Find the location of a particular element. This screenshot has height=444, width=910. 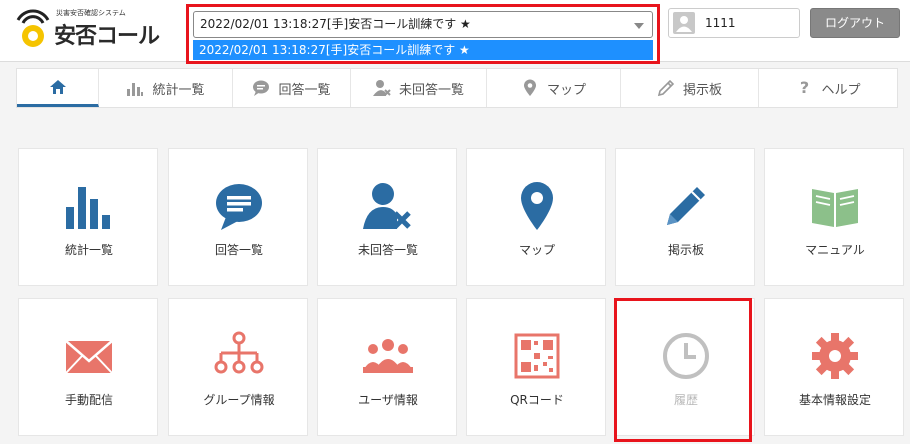

logo-title: 安否コール is located at coordinates (107, 36).